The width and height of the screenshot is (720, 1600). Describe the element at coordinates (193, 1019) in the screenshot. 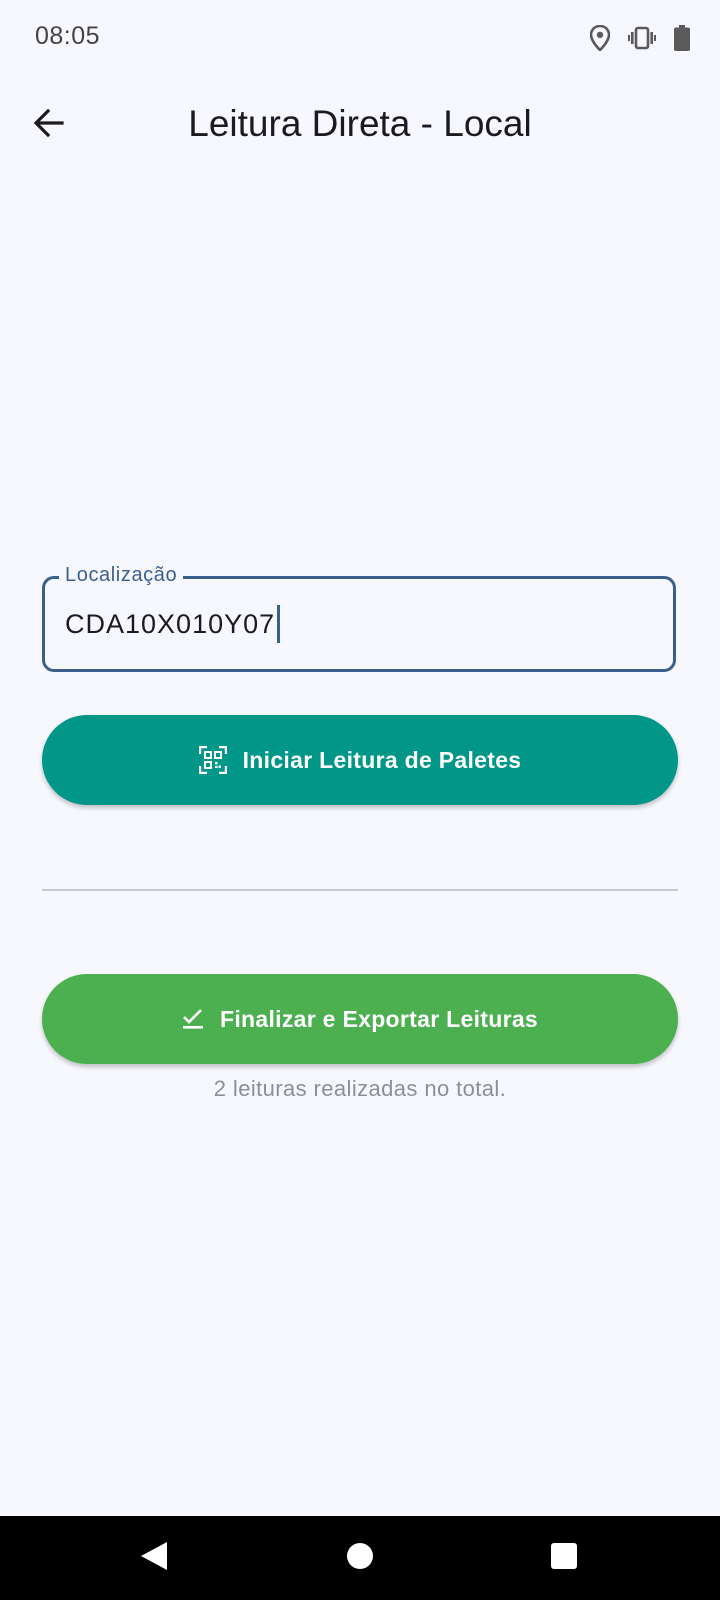

I see `done-all-icon` at that location.